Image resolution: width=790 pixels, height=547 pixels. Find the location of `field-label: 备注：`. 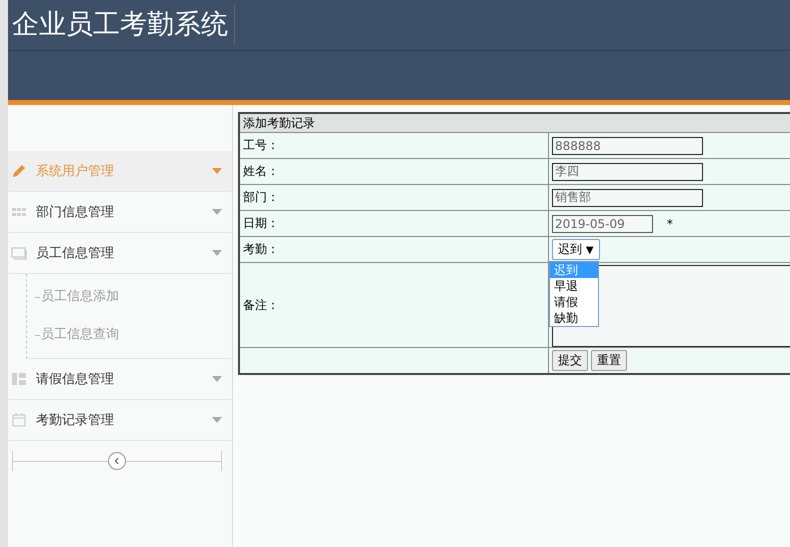

field-label: 备注： is located at coordinates (393, 305).